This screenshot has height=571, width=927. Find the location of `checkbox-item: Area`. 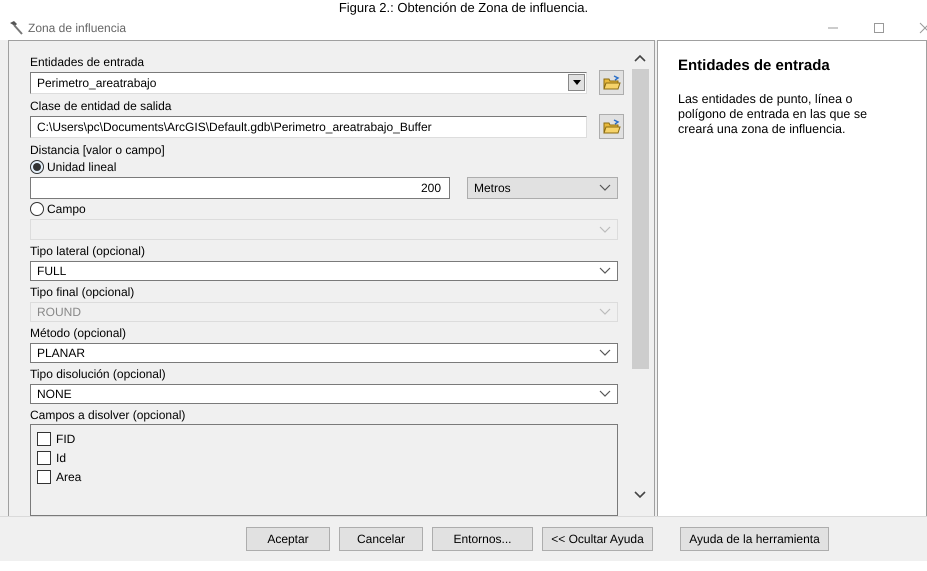

checkbox-item: Area is located at coordinates (327, 477).